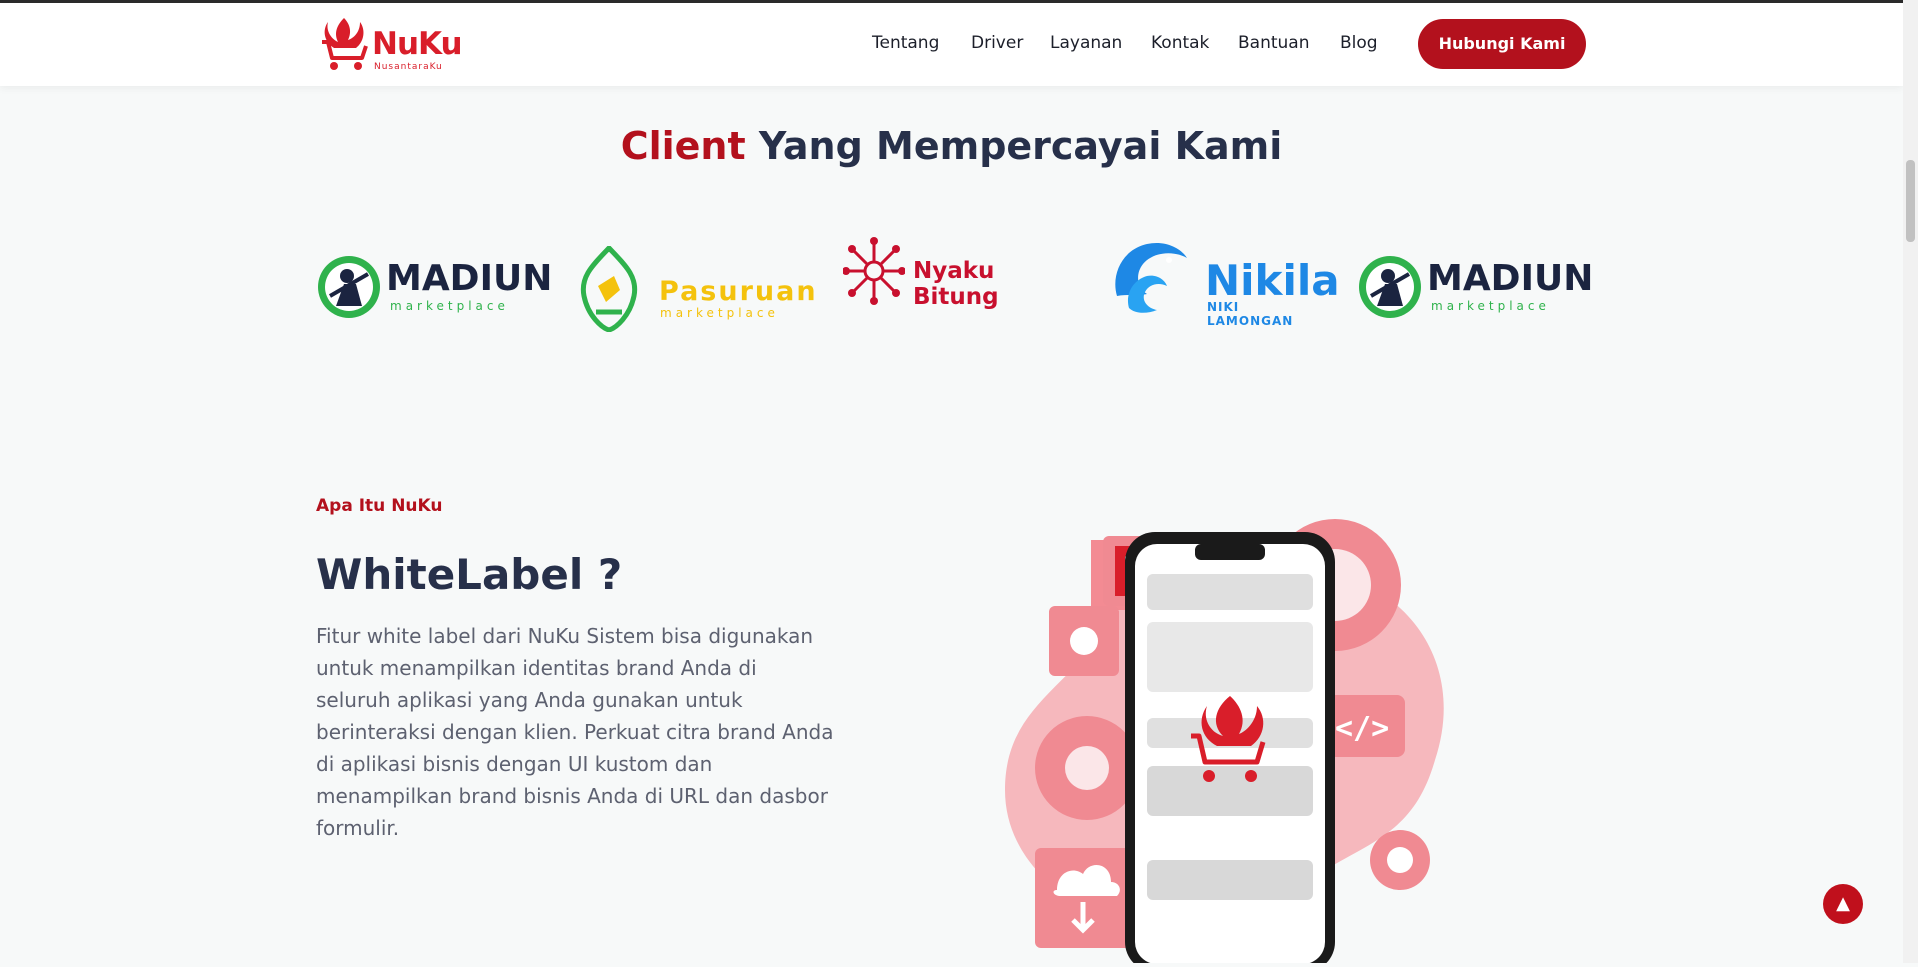 The width and height of the screenshot is (1918, 967). Describe the element at coordinates (469, 574) in the screenshot. I see `about-title: WhiteLabel ?` at that location.